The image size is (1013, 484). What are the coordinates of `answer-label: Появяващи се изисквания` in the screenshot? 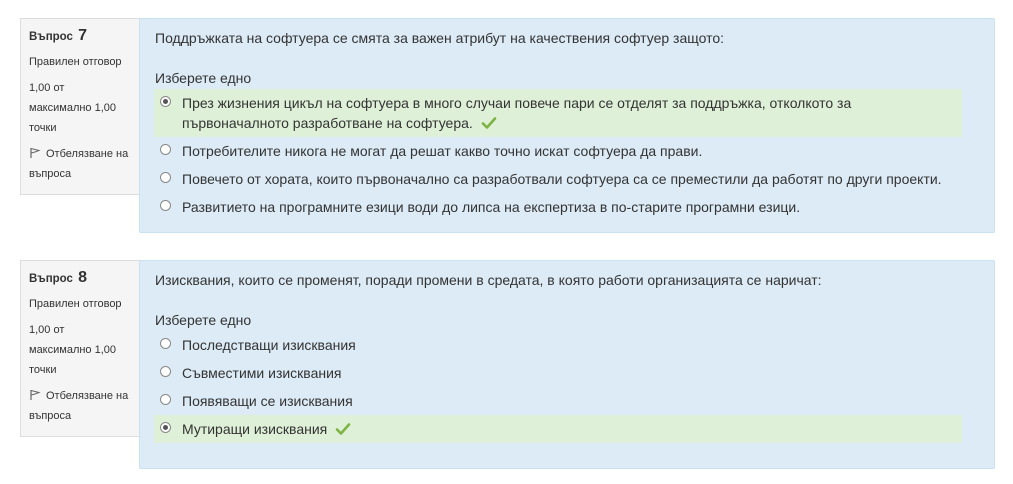 It's located at (267, 401).